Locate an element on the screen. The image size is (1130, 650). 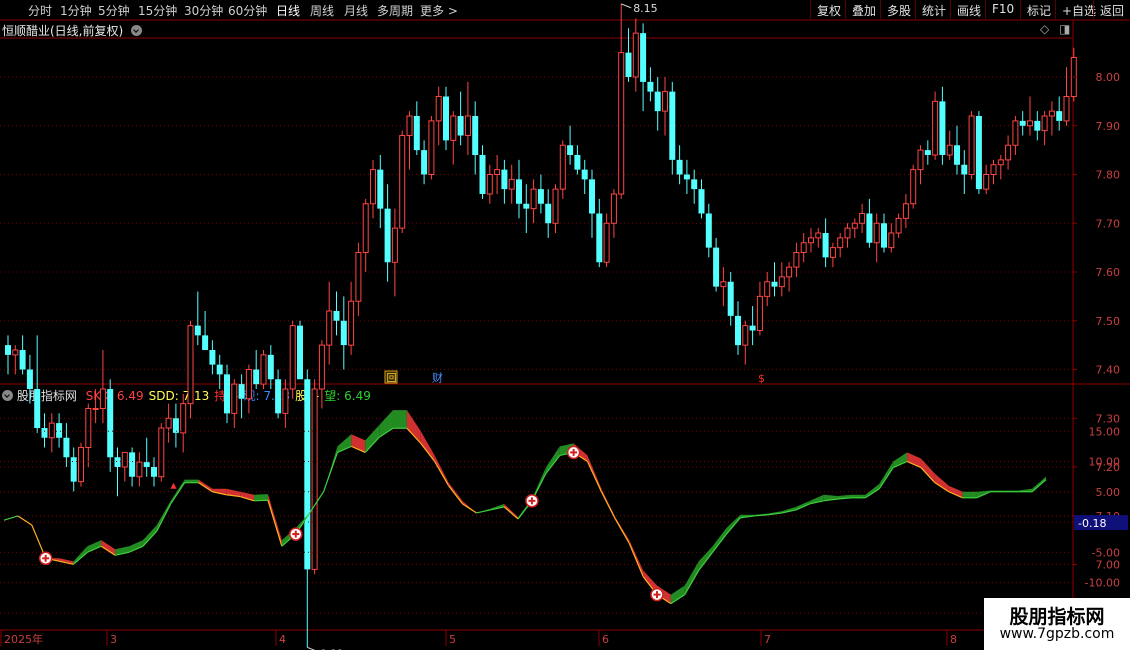
price-tick-label: 7.00 is located at coordinates (1108, 565).